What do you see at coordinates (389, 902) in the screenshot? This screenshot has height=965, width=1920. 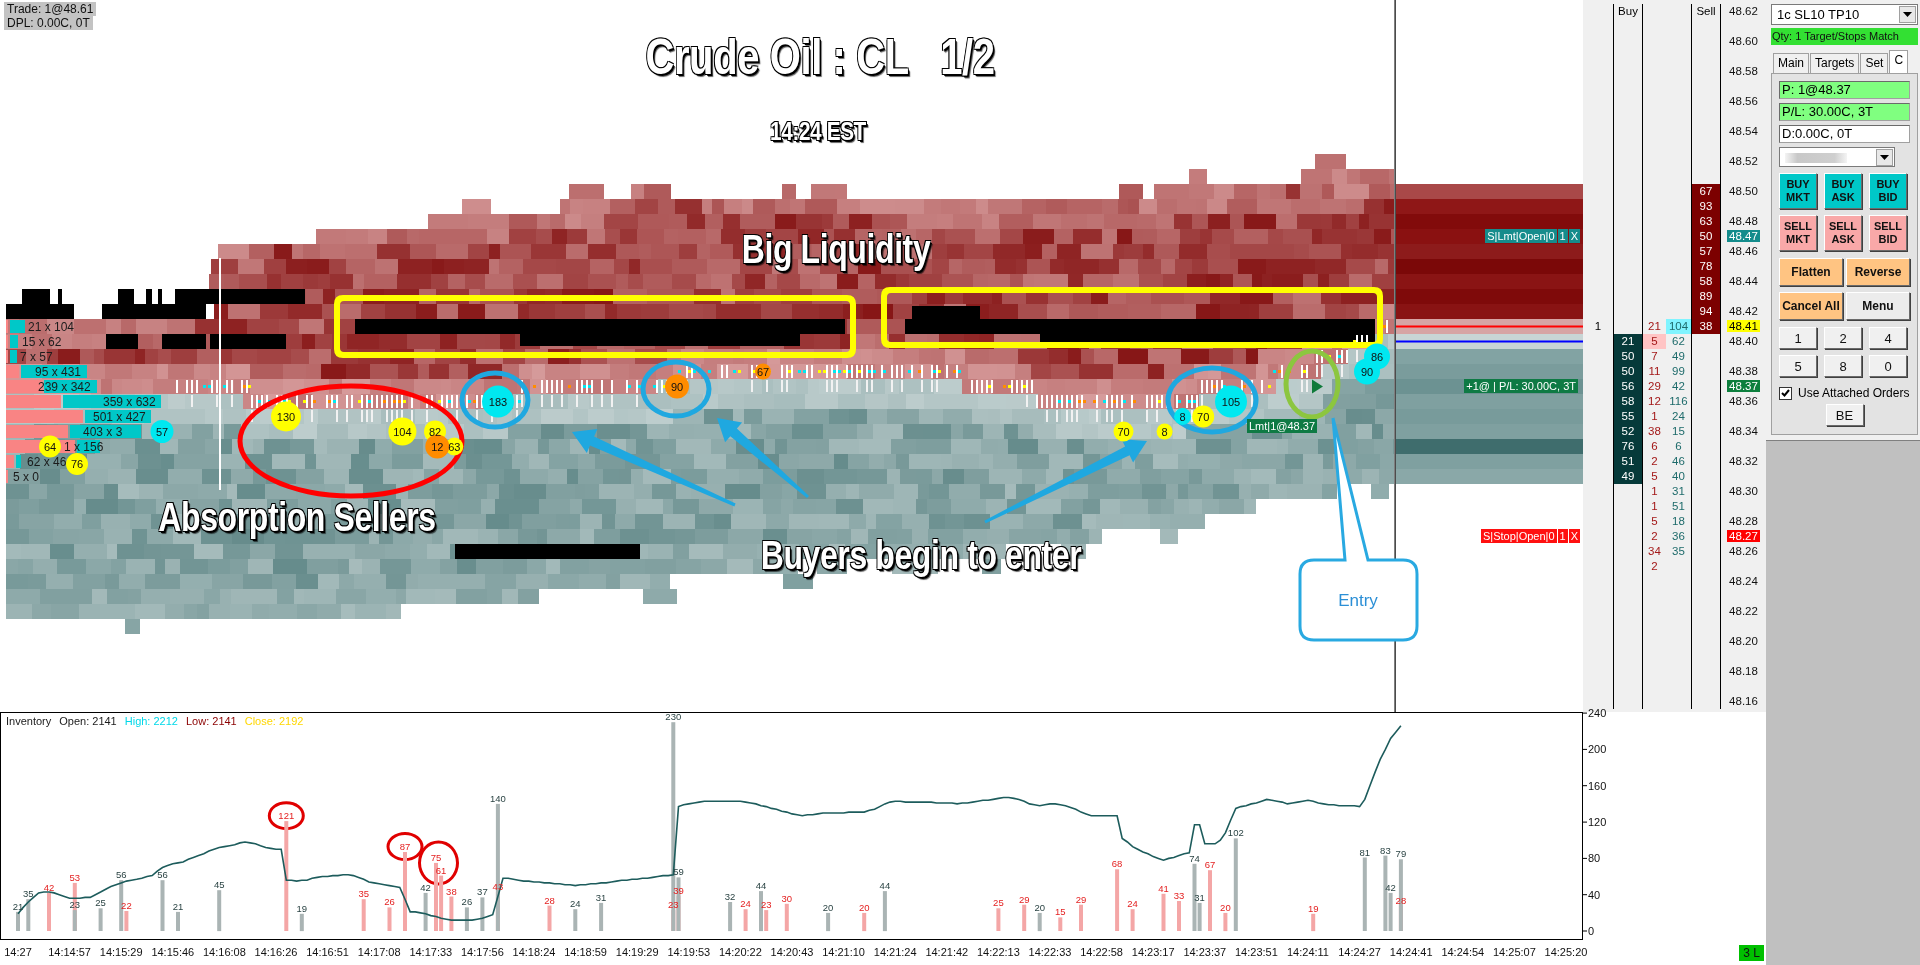 I see `volume-label: 26` at bounding box center [389, 902].